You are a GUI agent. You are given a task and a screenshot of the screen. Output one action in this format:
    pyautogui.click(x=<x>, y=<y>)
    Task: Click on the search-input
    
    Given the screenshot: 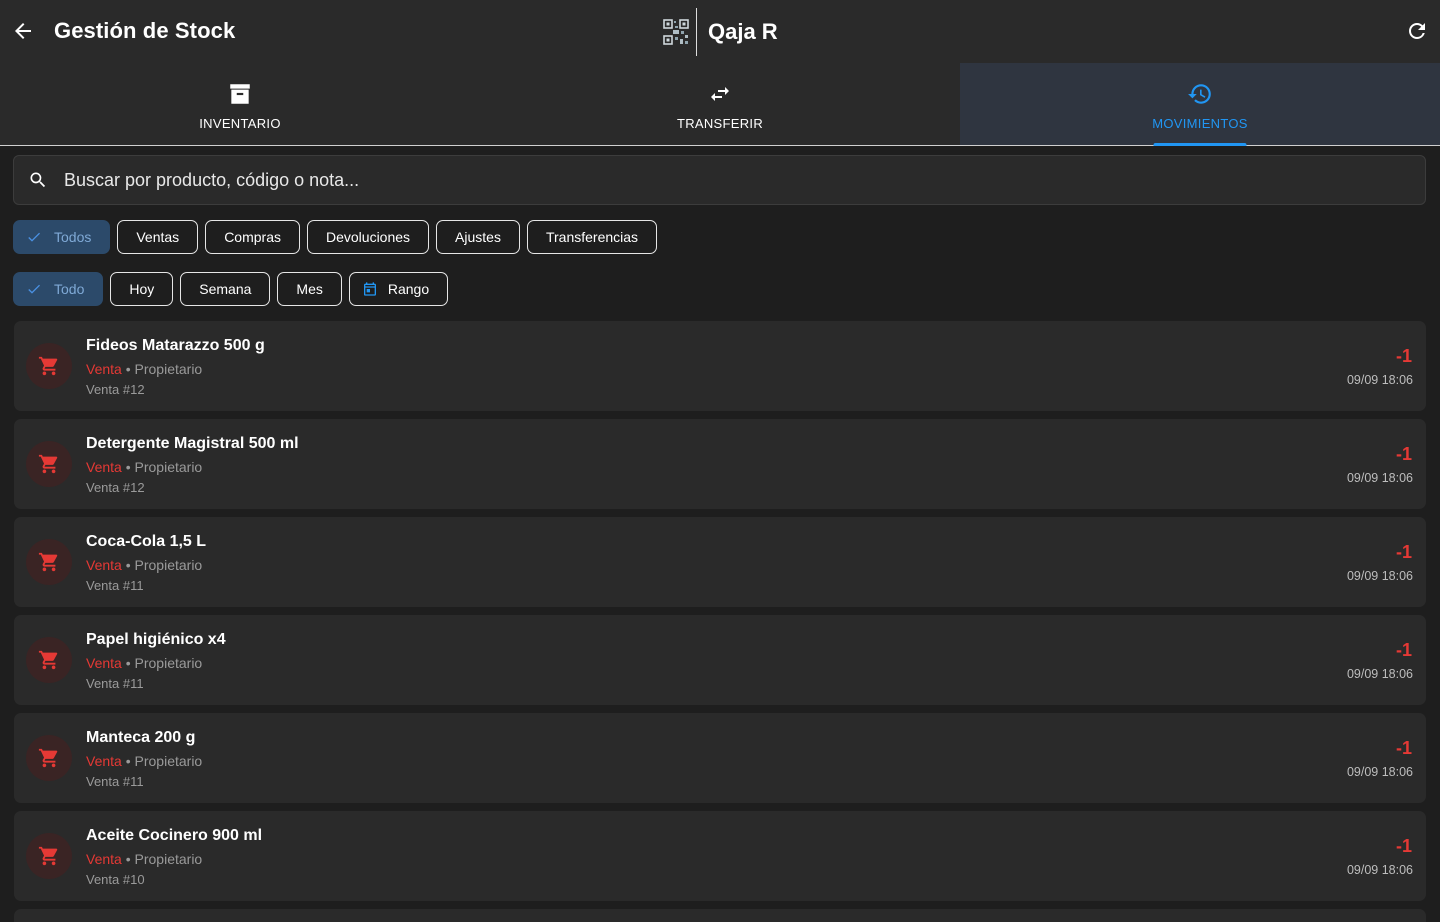 What is the action you would take?
    pyautogui.click(x=714, y=180)
    